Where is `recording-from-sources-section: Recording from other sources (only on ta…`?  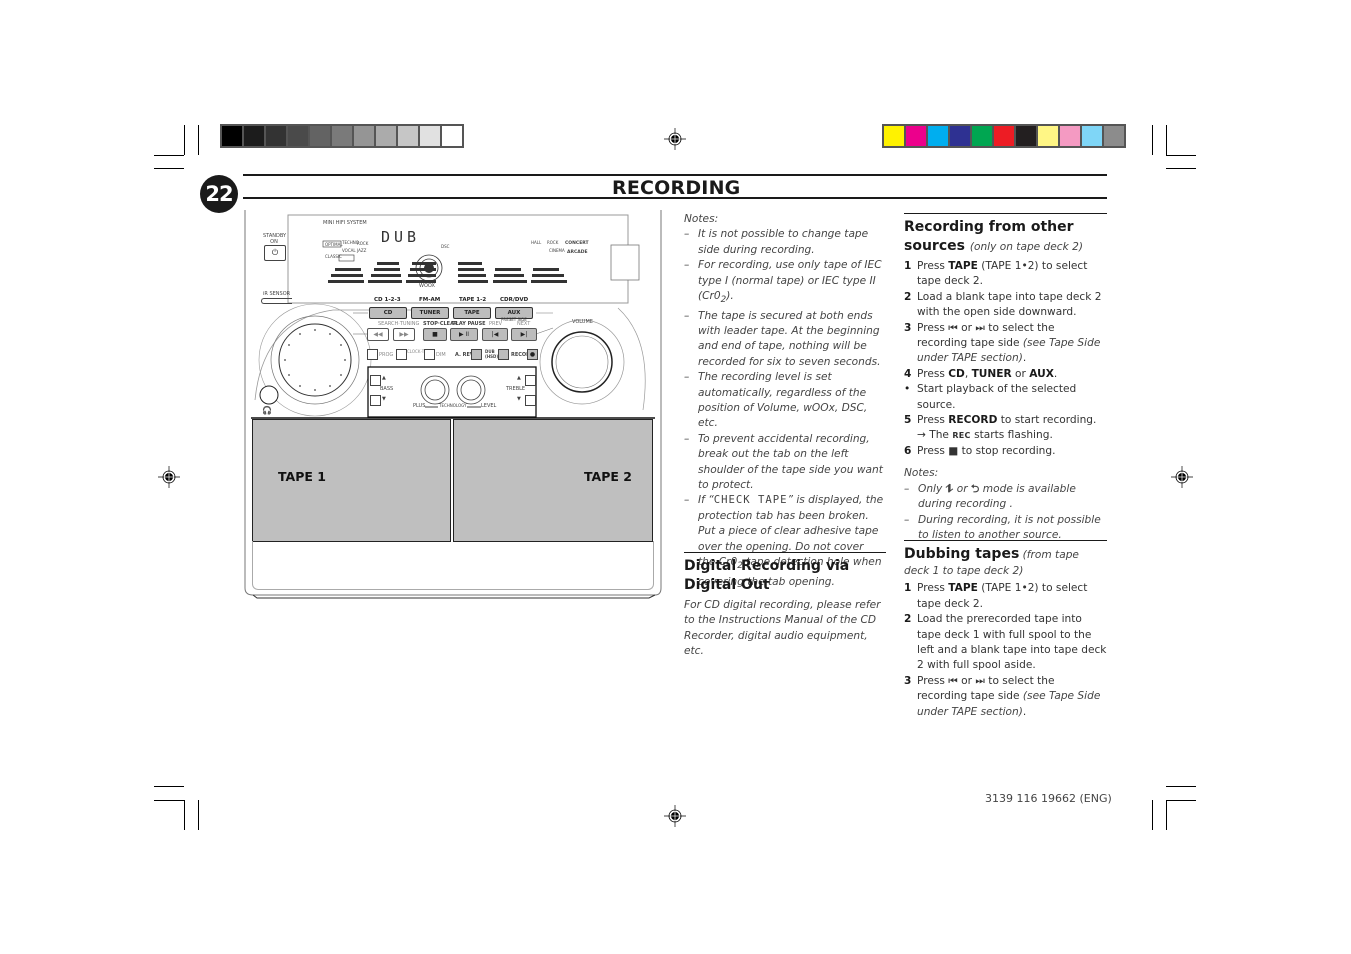 recording-from-sources-section: Recording from other sources (only on ta… is located at coordinates (1005, 378).